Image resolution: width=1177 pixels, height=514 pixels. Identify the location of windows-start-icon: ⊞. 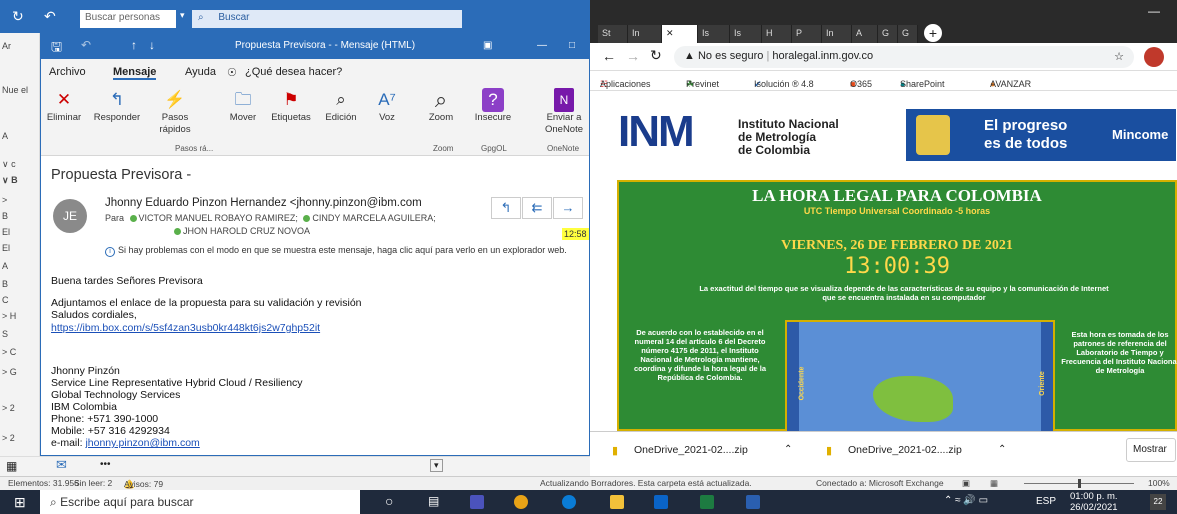
(20, 502).